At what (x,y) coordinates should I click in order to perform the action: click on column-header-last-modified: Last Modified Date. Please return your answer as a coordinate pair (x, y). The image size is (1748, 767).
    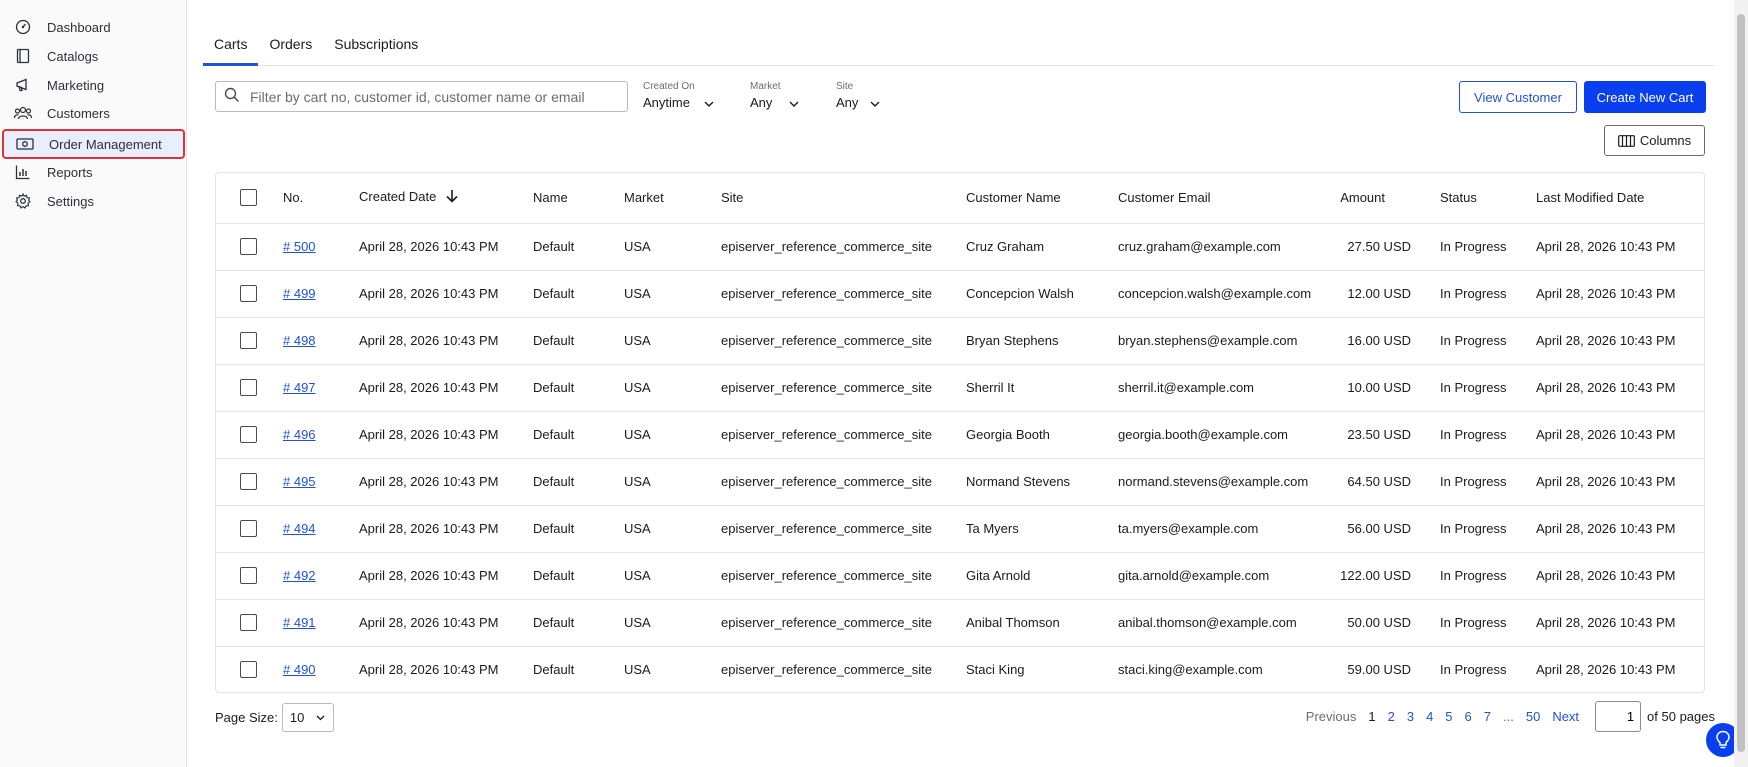
    Looking at the image, I should click on (1619, 198).